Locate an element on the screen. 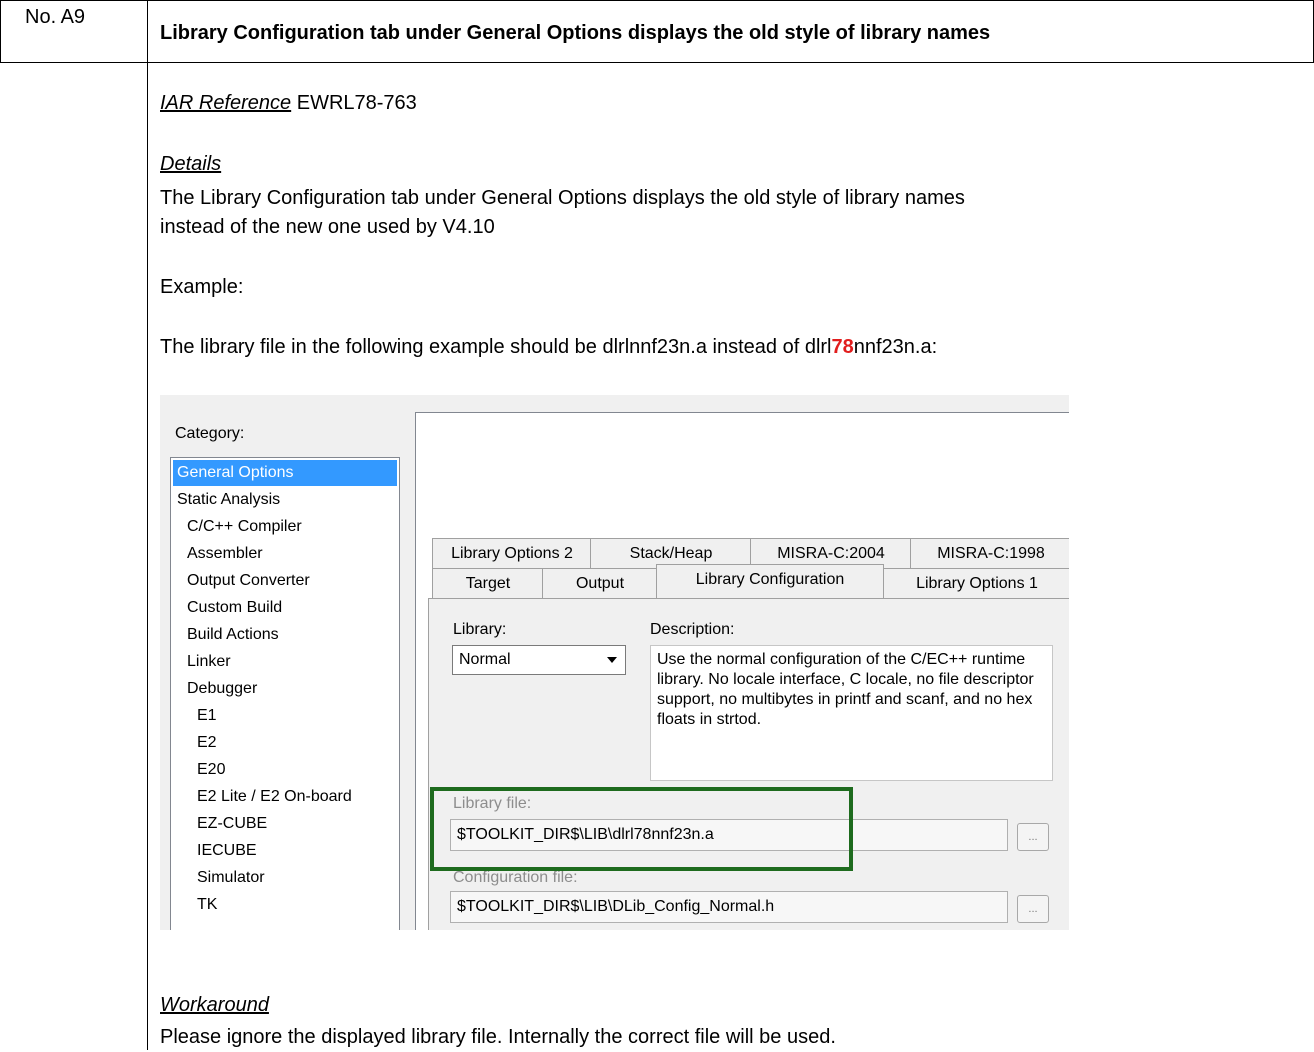 Image resolution: width=1314 pixels, height=1052 pixels. chevron-down-icon is located at coordinates (612, 660).